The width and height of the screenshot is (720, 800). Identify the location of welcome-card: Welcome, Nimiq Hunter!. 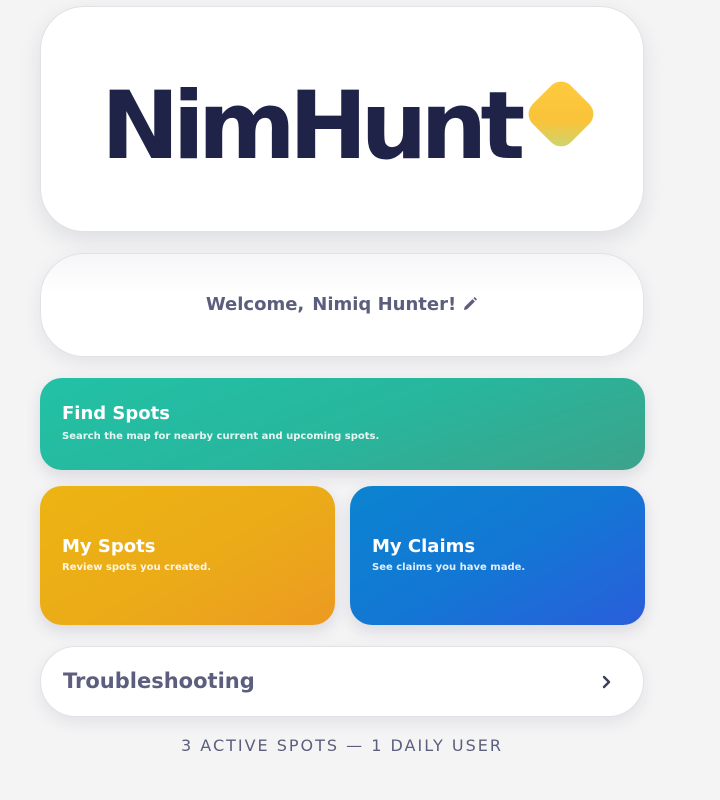
(342, 305).